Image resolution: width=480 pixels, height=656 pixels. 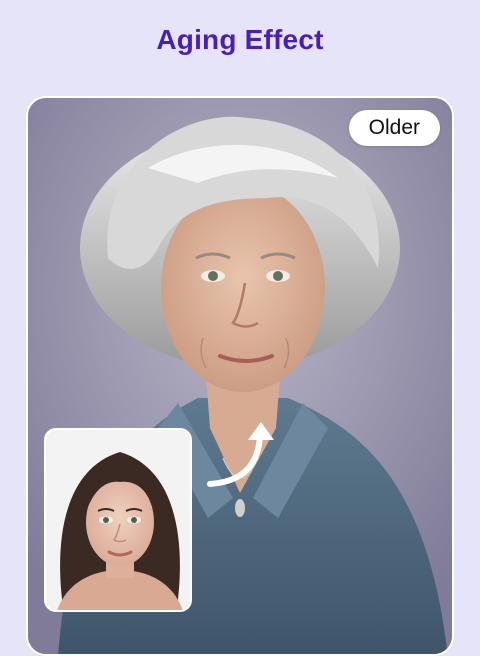 What do you see at coordinates (242, 458) in the screenshot?
I see `curved-arrow-icon` at bounding box center [242, 458].